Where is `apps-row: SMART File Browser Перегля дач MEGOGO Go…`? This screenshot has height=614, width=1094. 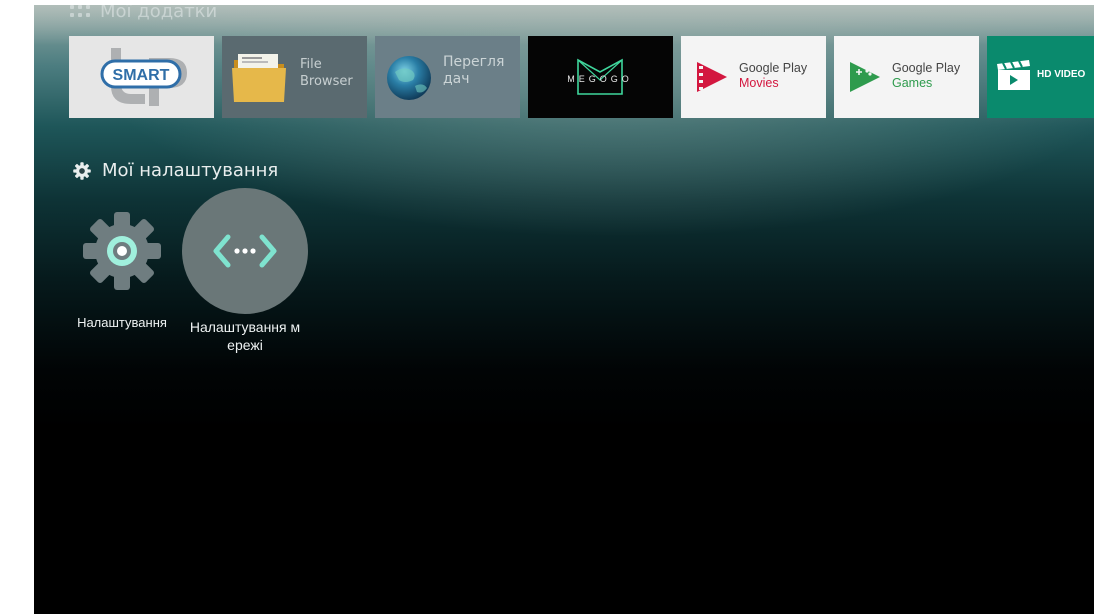 apps-row: SMART File Browser Перегля дач MEGOGO Go… is located at coordinates (581, 77).